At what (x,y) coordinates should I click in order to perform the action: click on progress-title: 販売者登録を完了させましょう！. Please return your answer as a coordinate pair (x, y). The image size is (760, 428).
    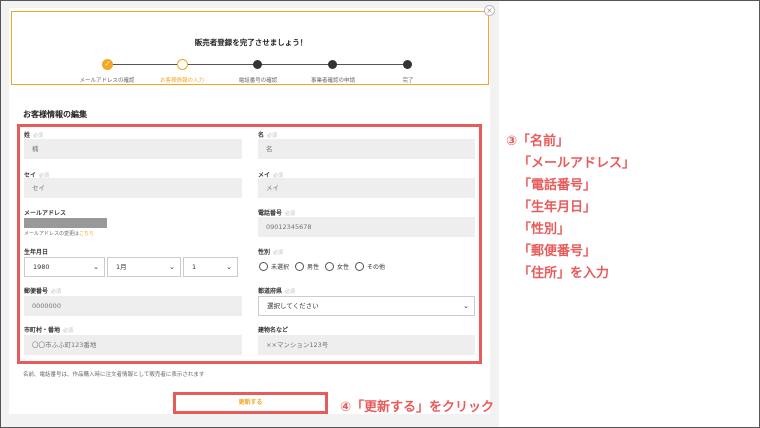
    Looking at the image, I should click on (251, 42).